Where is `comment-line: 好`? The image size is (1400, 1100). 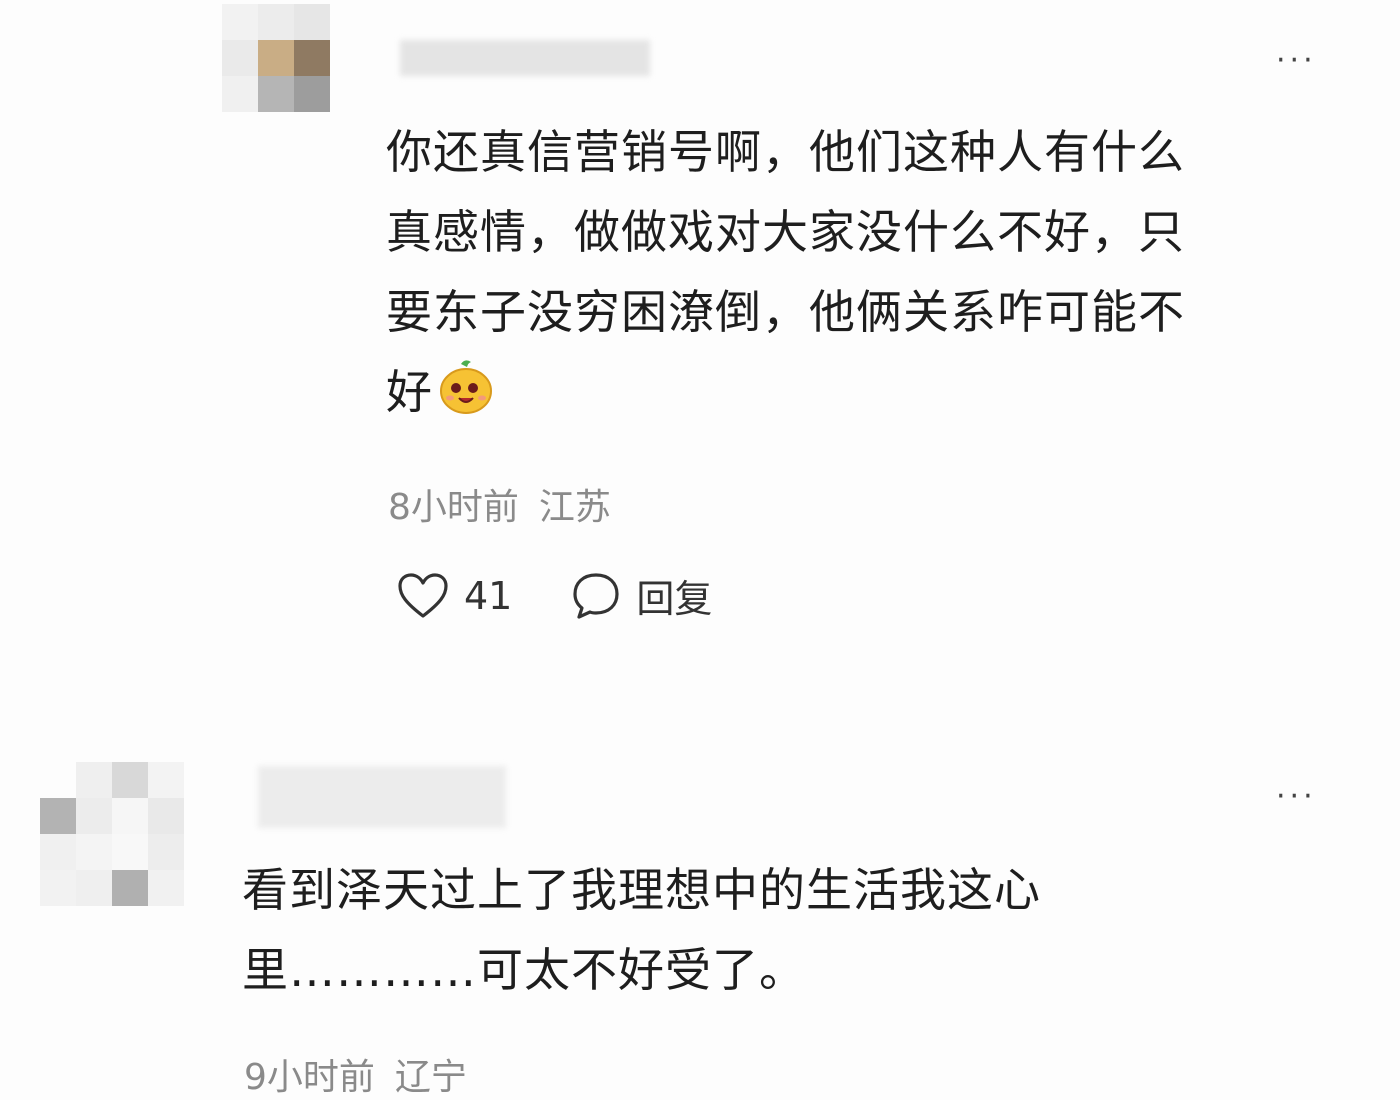
comment-line: 好 is located at coordinates (409, 392).